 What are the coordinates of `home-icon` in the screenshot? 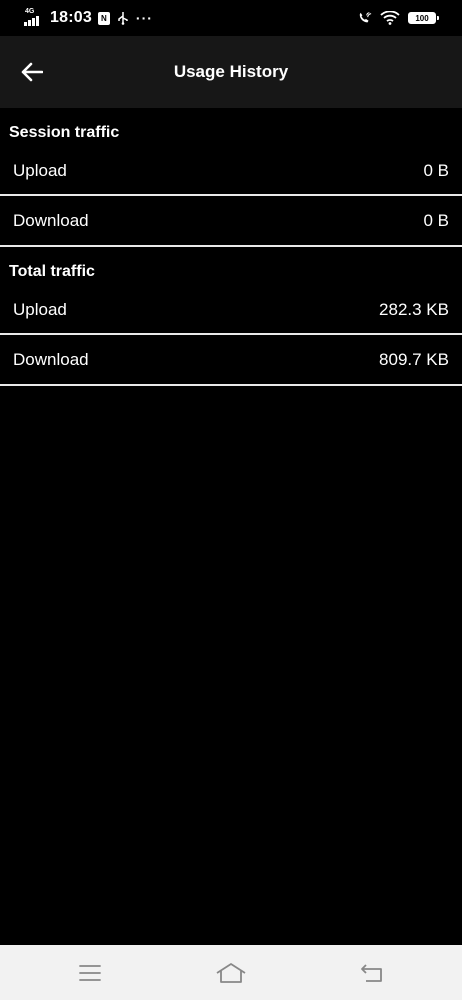 It's located at (231, 973).